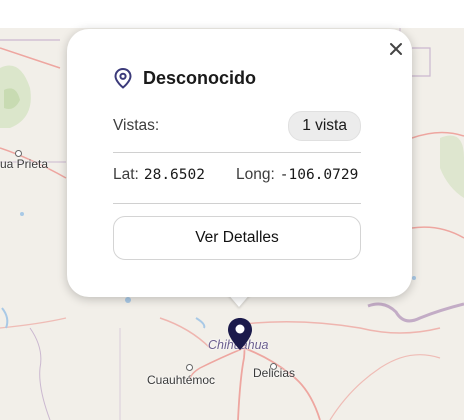 The height and width of the screenshot is (420, 464). I want to click on view-details-button: Ver Detalles, so click(237, 238).